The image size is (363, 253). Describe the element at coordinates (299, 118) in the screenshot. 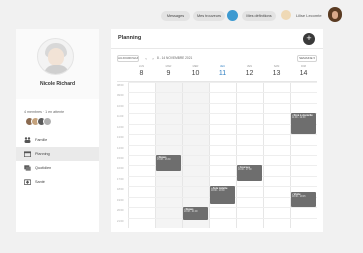

I see `event-time: 11:00 - 12:30` at that location.